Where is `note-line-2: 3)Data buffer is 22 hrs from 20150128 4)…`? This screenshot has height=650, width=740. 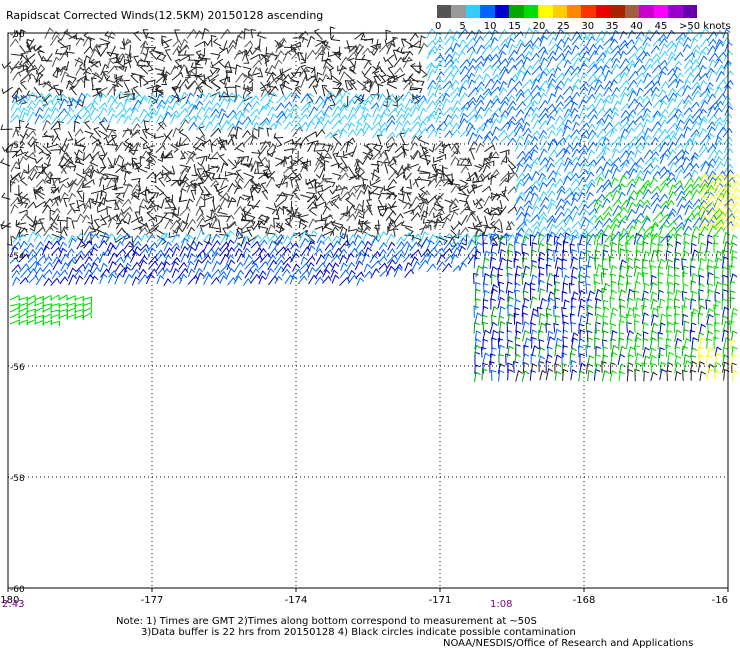
note-line-2: 3)Data buffer is 22 hrs from 20150128 4)… is located at coordinates (358, 632).